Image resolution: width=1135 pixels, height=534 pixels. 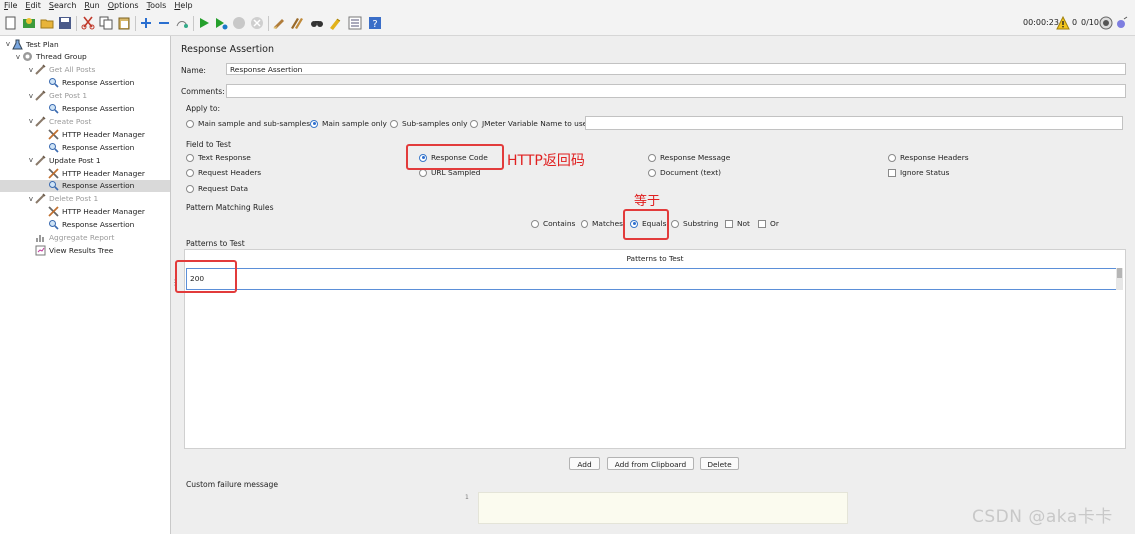 I want to click on field-document-text-radio: Document (text), so click(x=684, y=172).